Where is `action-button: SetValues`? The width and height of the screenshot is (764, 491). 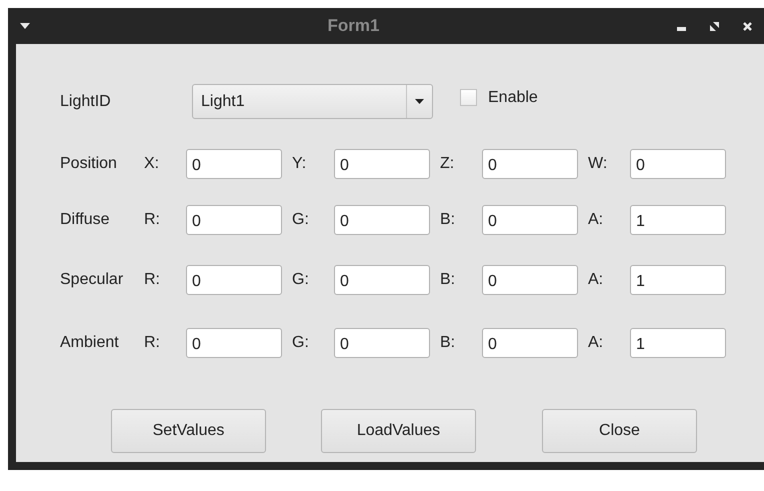 action-button: SetValues is located at coordinates (188, 431).